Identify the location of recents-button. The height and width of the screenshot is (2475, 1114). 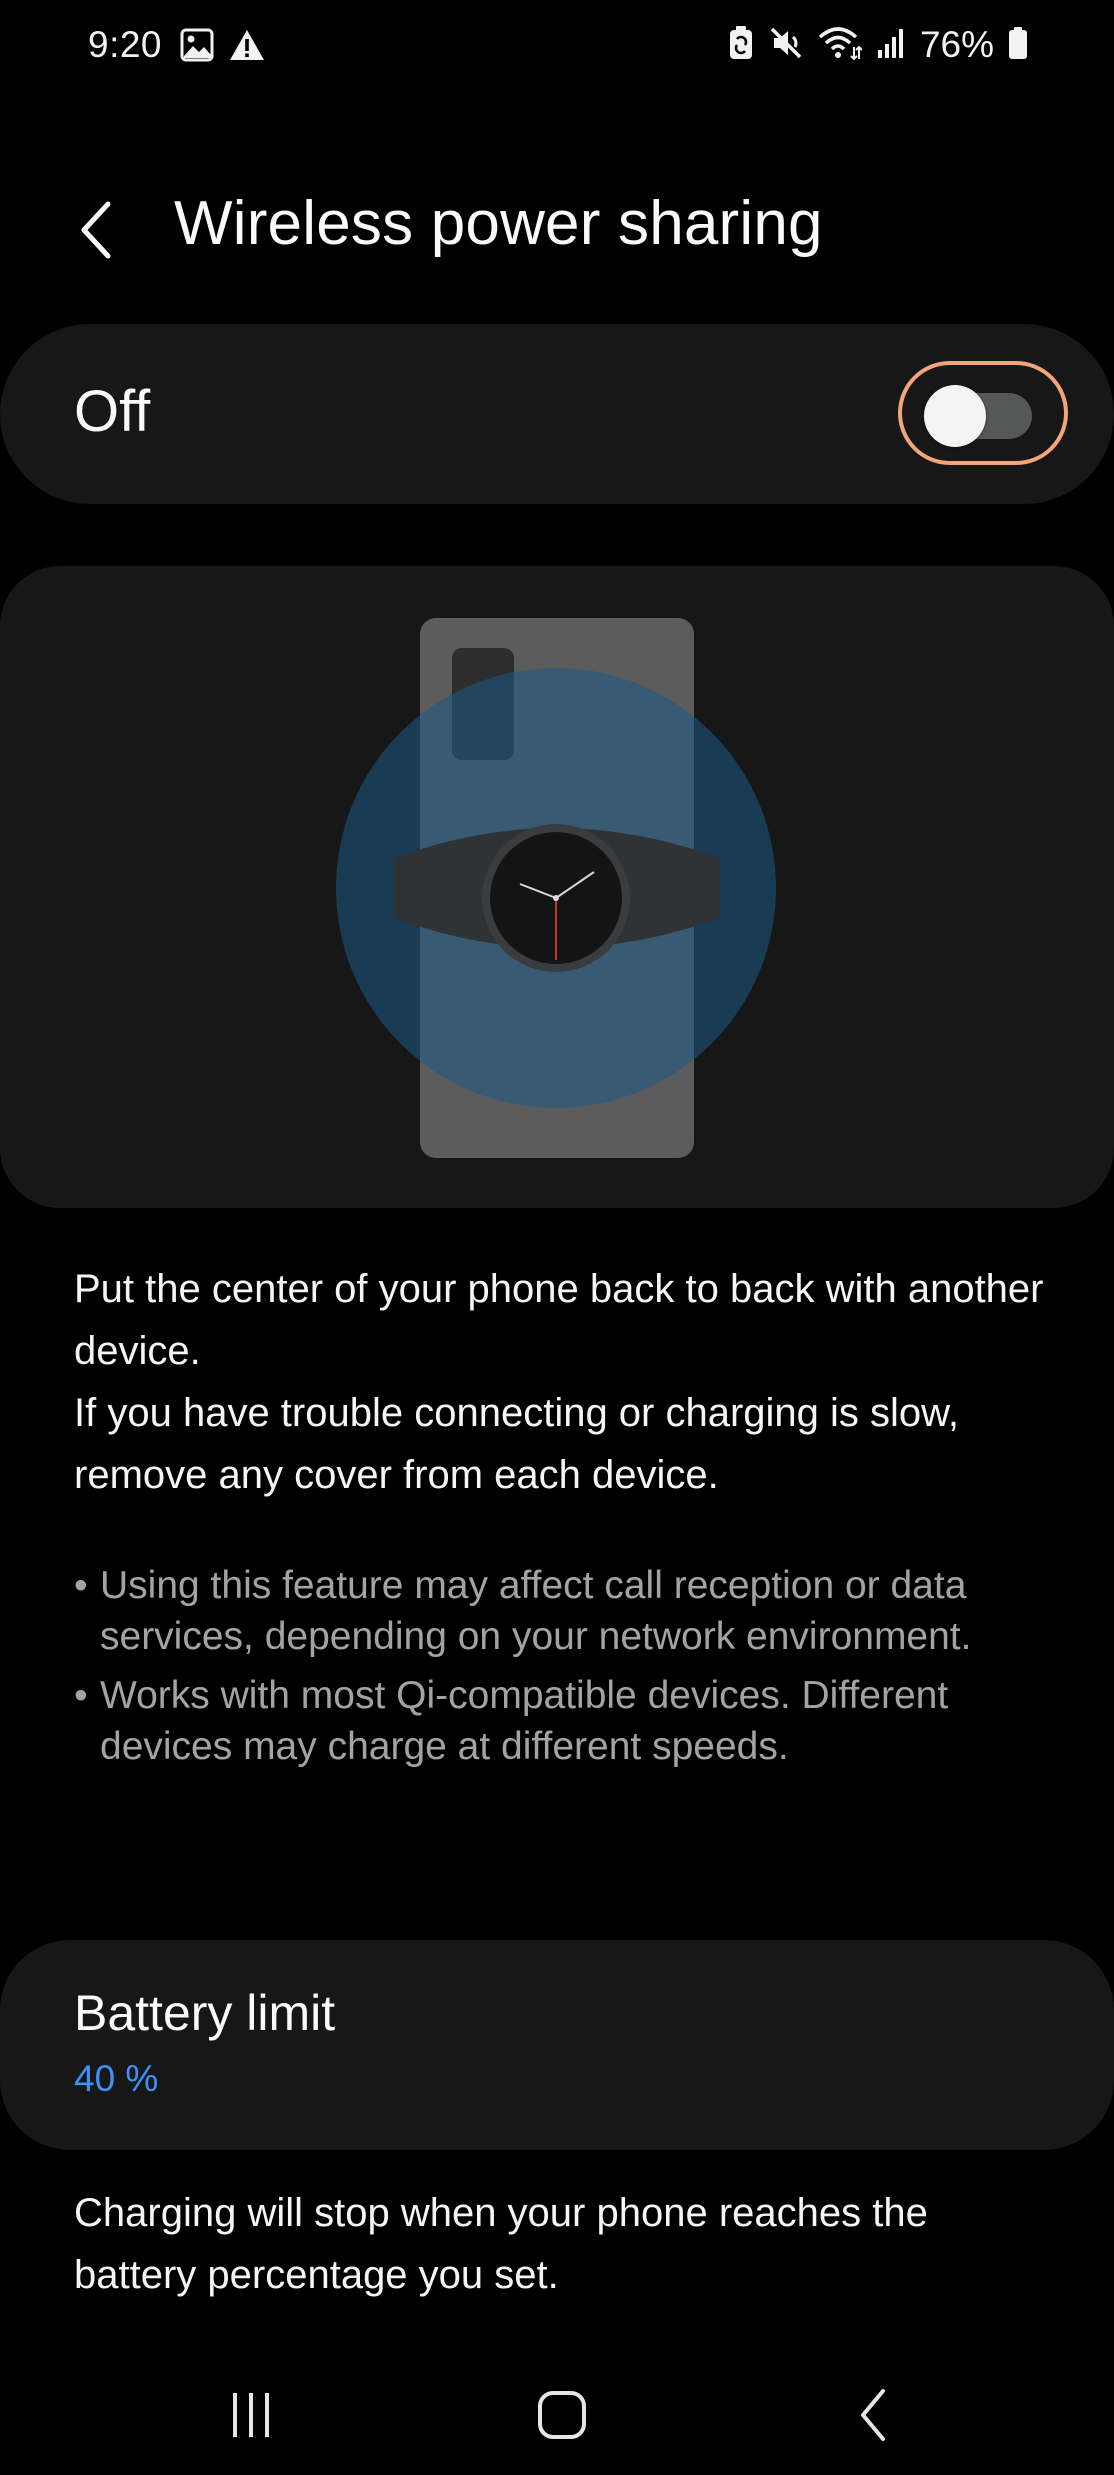
(251, 2415).